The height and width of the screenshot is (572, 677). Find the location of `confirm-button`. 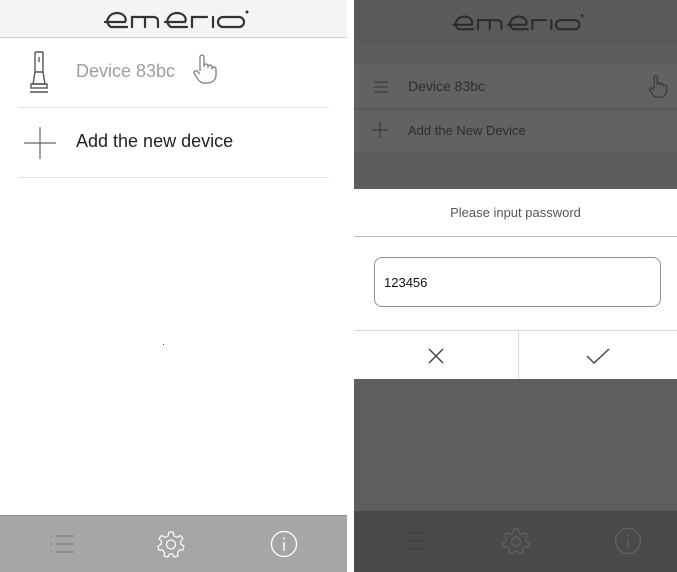

confirm-button is located at coordinates (598, 355).